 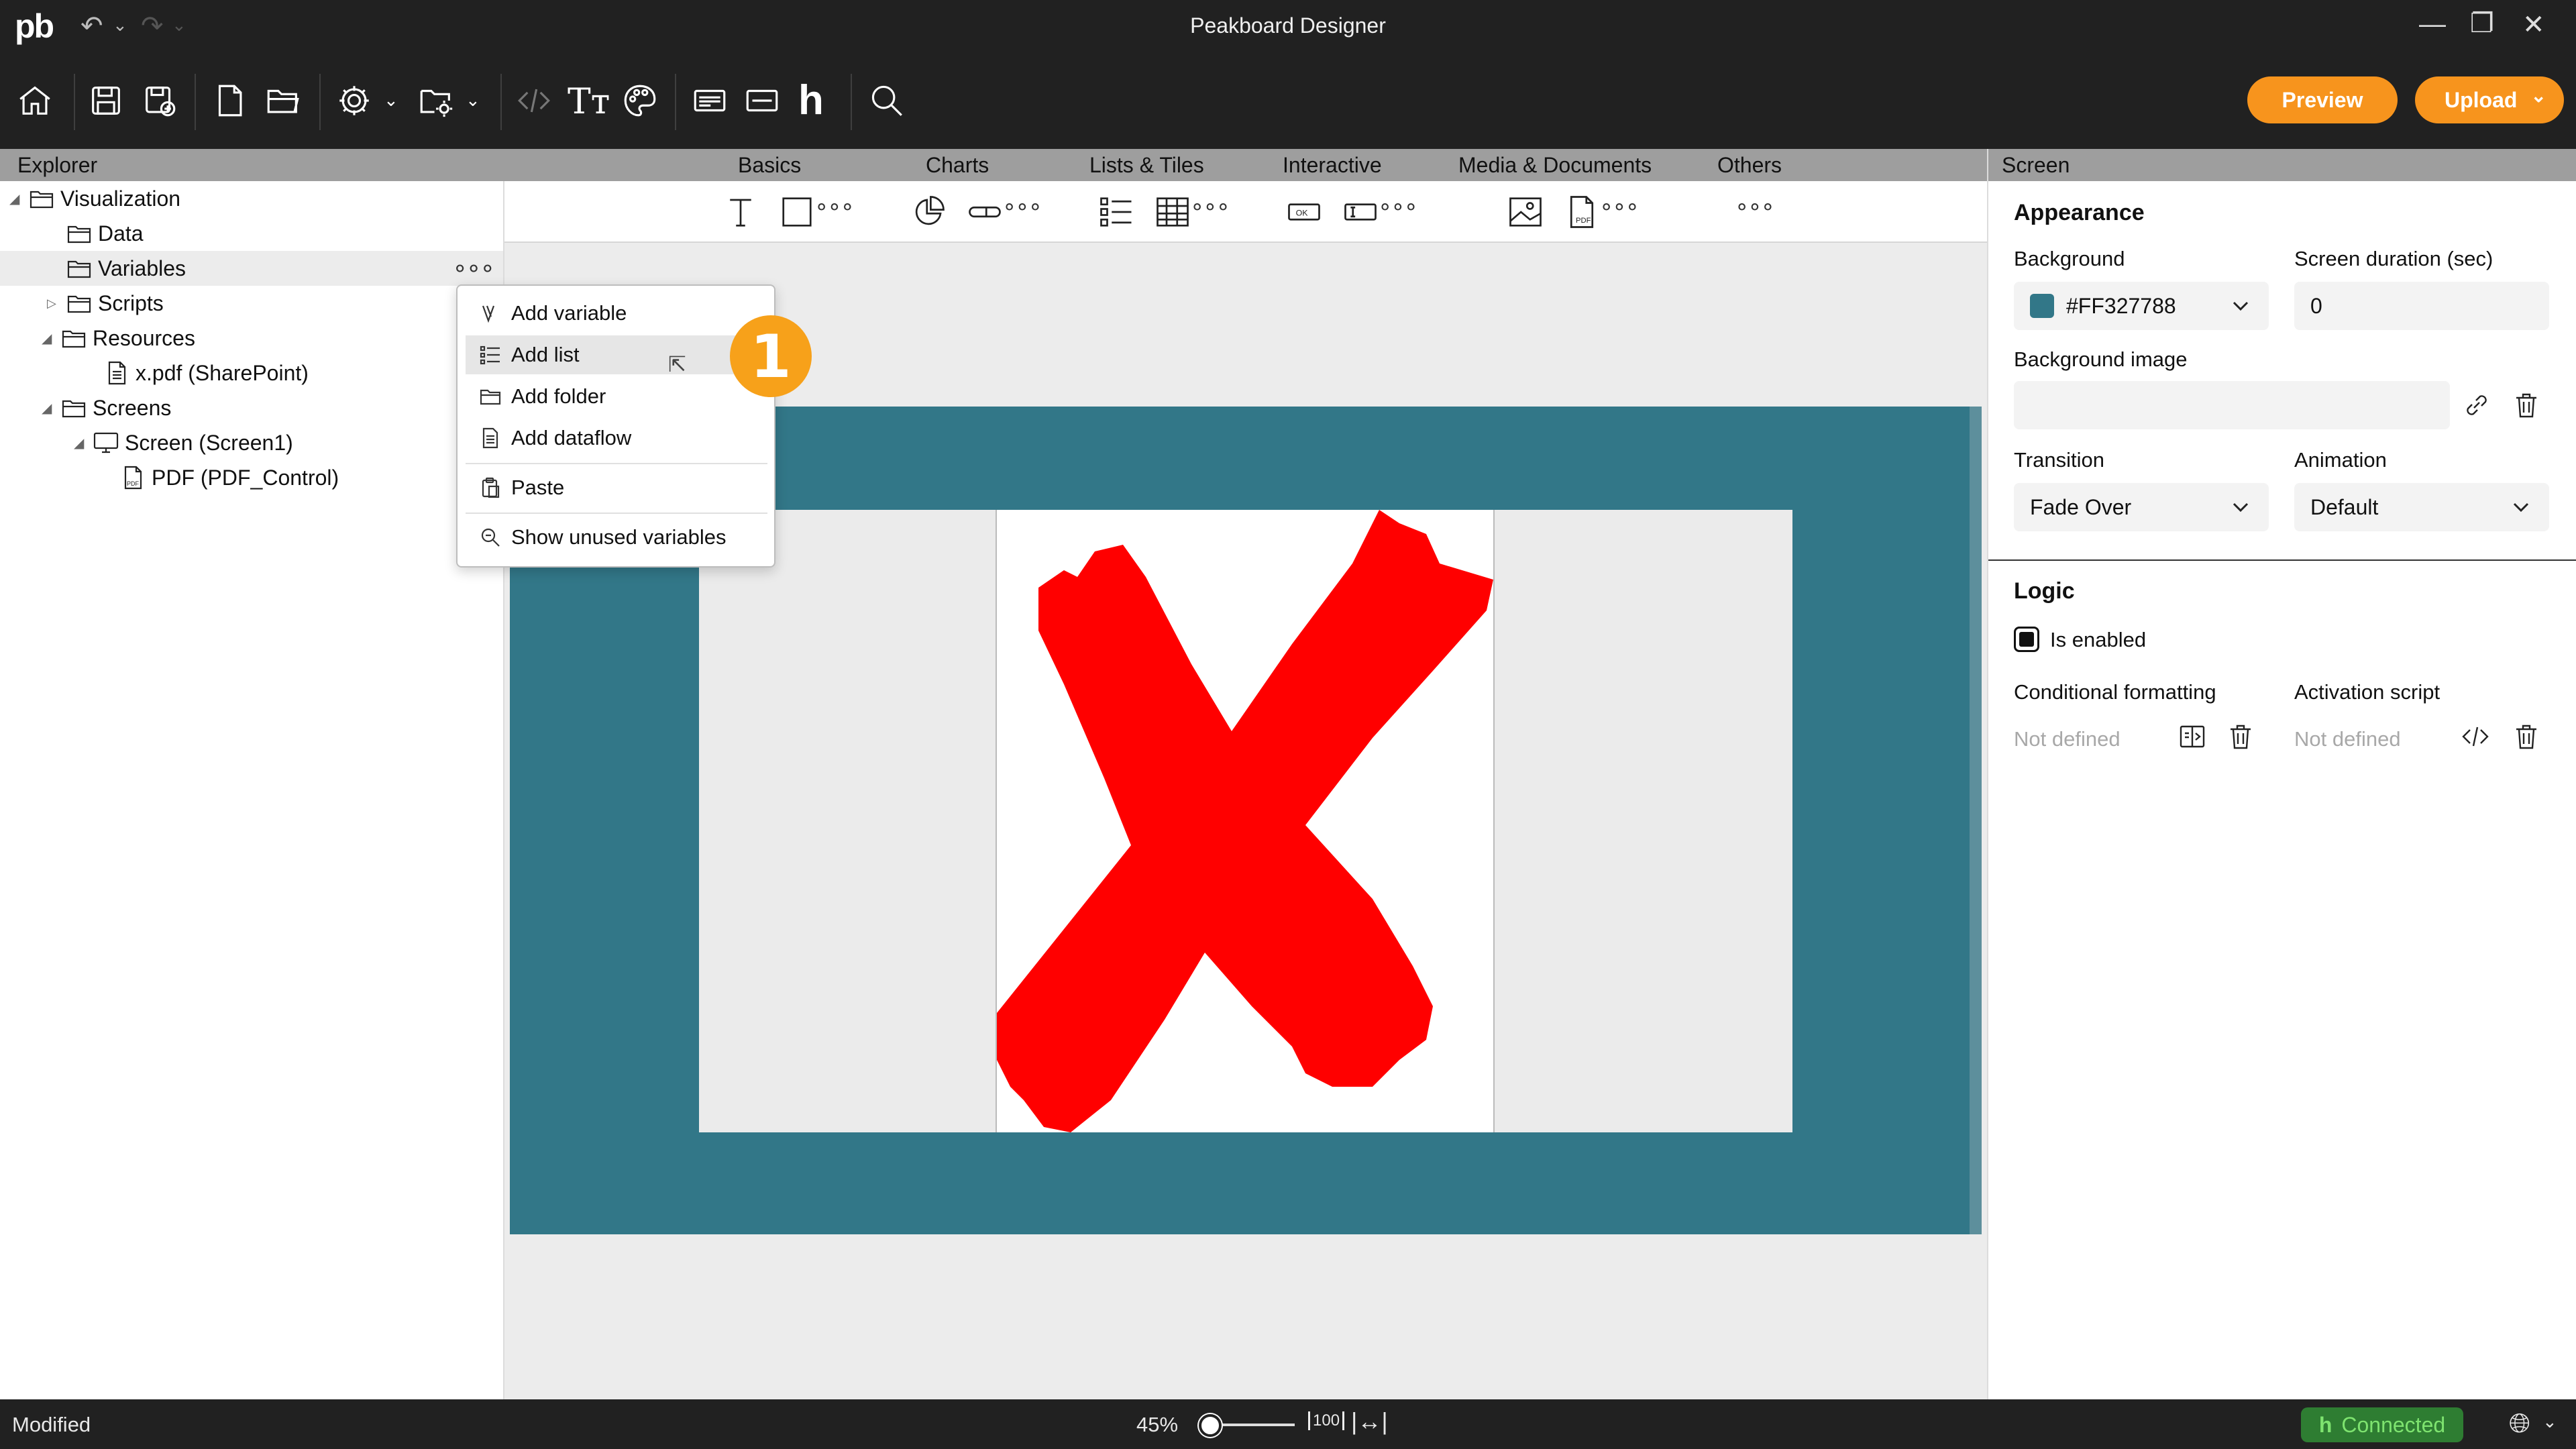 I want to click on search-icon, so click(x=886, y=100).